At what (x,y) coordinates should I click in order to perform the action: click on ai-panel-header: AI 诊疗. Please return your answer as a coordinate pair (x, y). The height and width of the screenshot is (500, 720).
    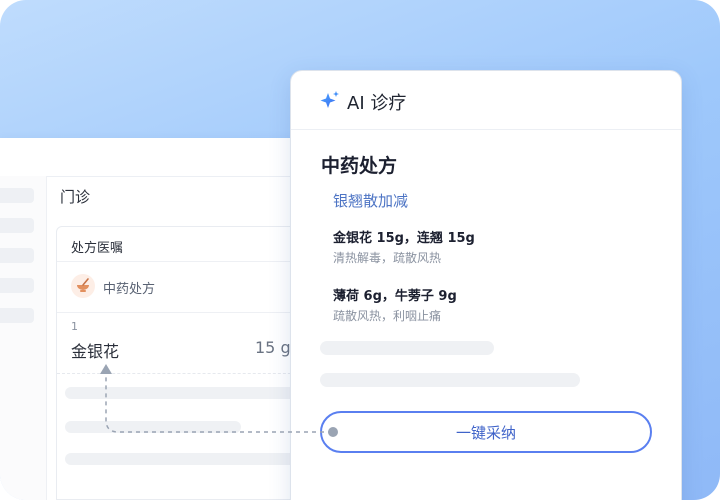
    Looking at the image, I should click on (486, 100).